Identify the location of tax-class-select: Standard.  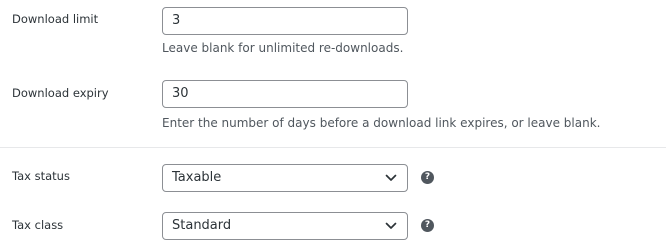
(285, 226).